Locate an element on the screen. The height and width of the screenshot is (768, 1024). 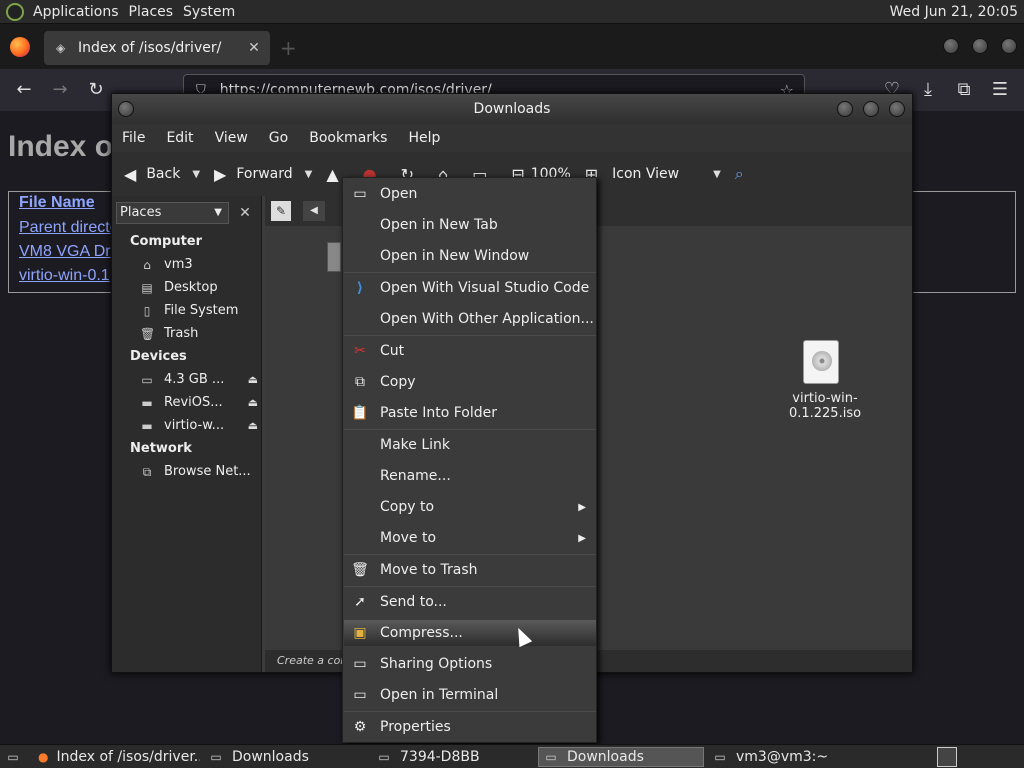
menu-view: View is located at coordinates (231, 138).